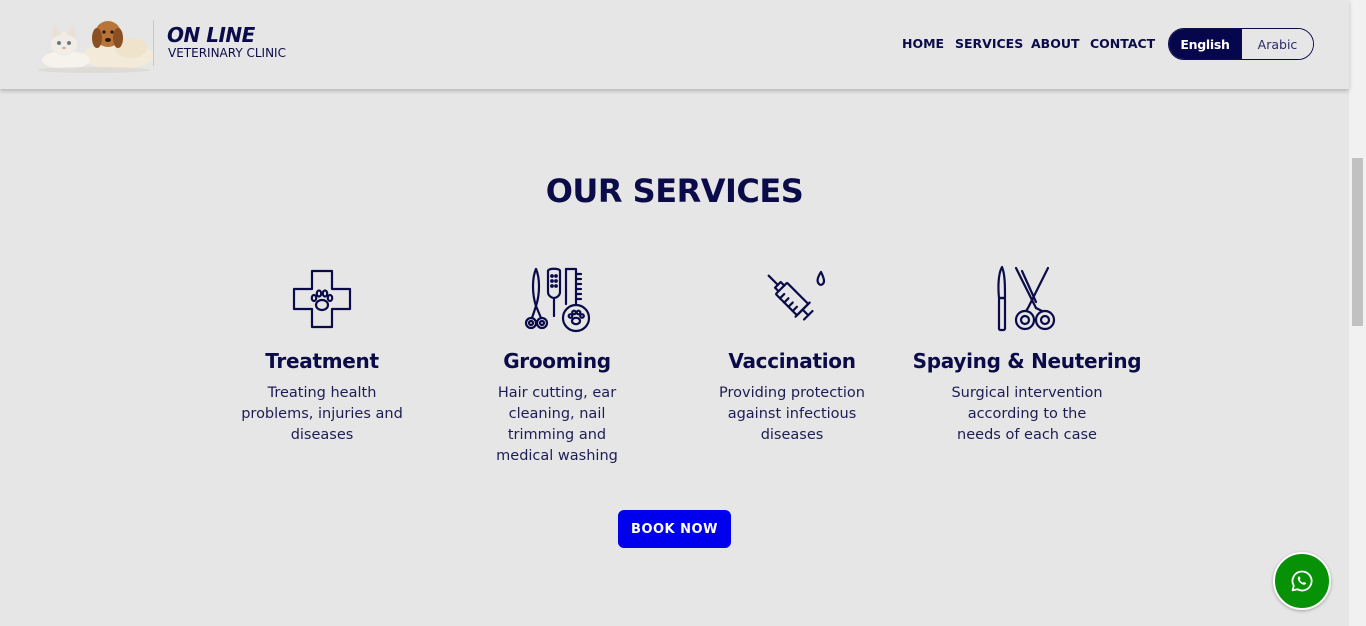 This screenshot has height=626, width=1366. I want to click on service-title: Grooming, so click(557, 361).